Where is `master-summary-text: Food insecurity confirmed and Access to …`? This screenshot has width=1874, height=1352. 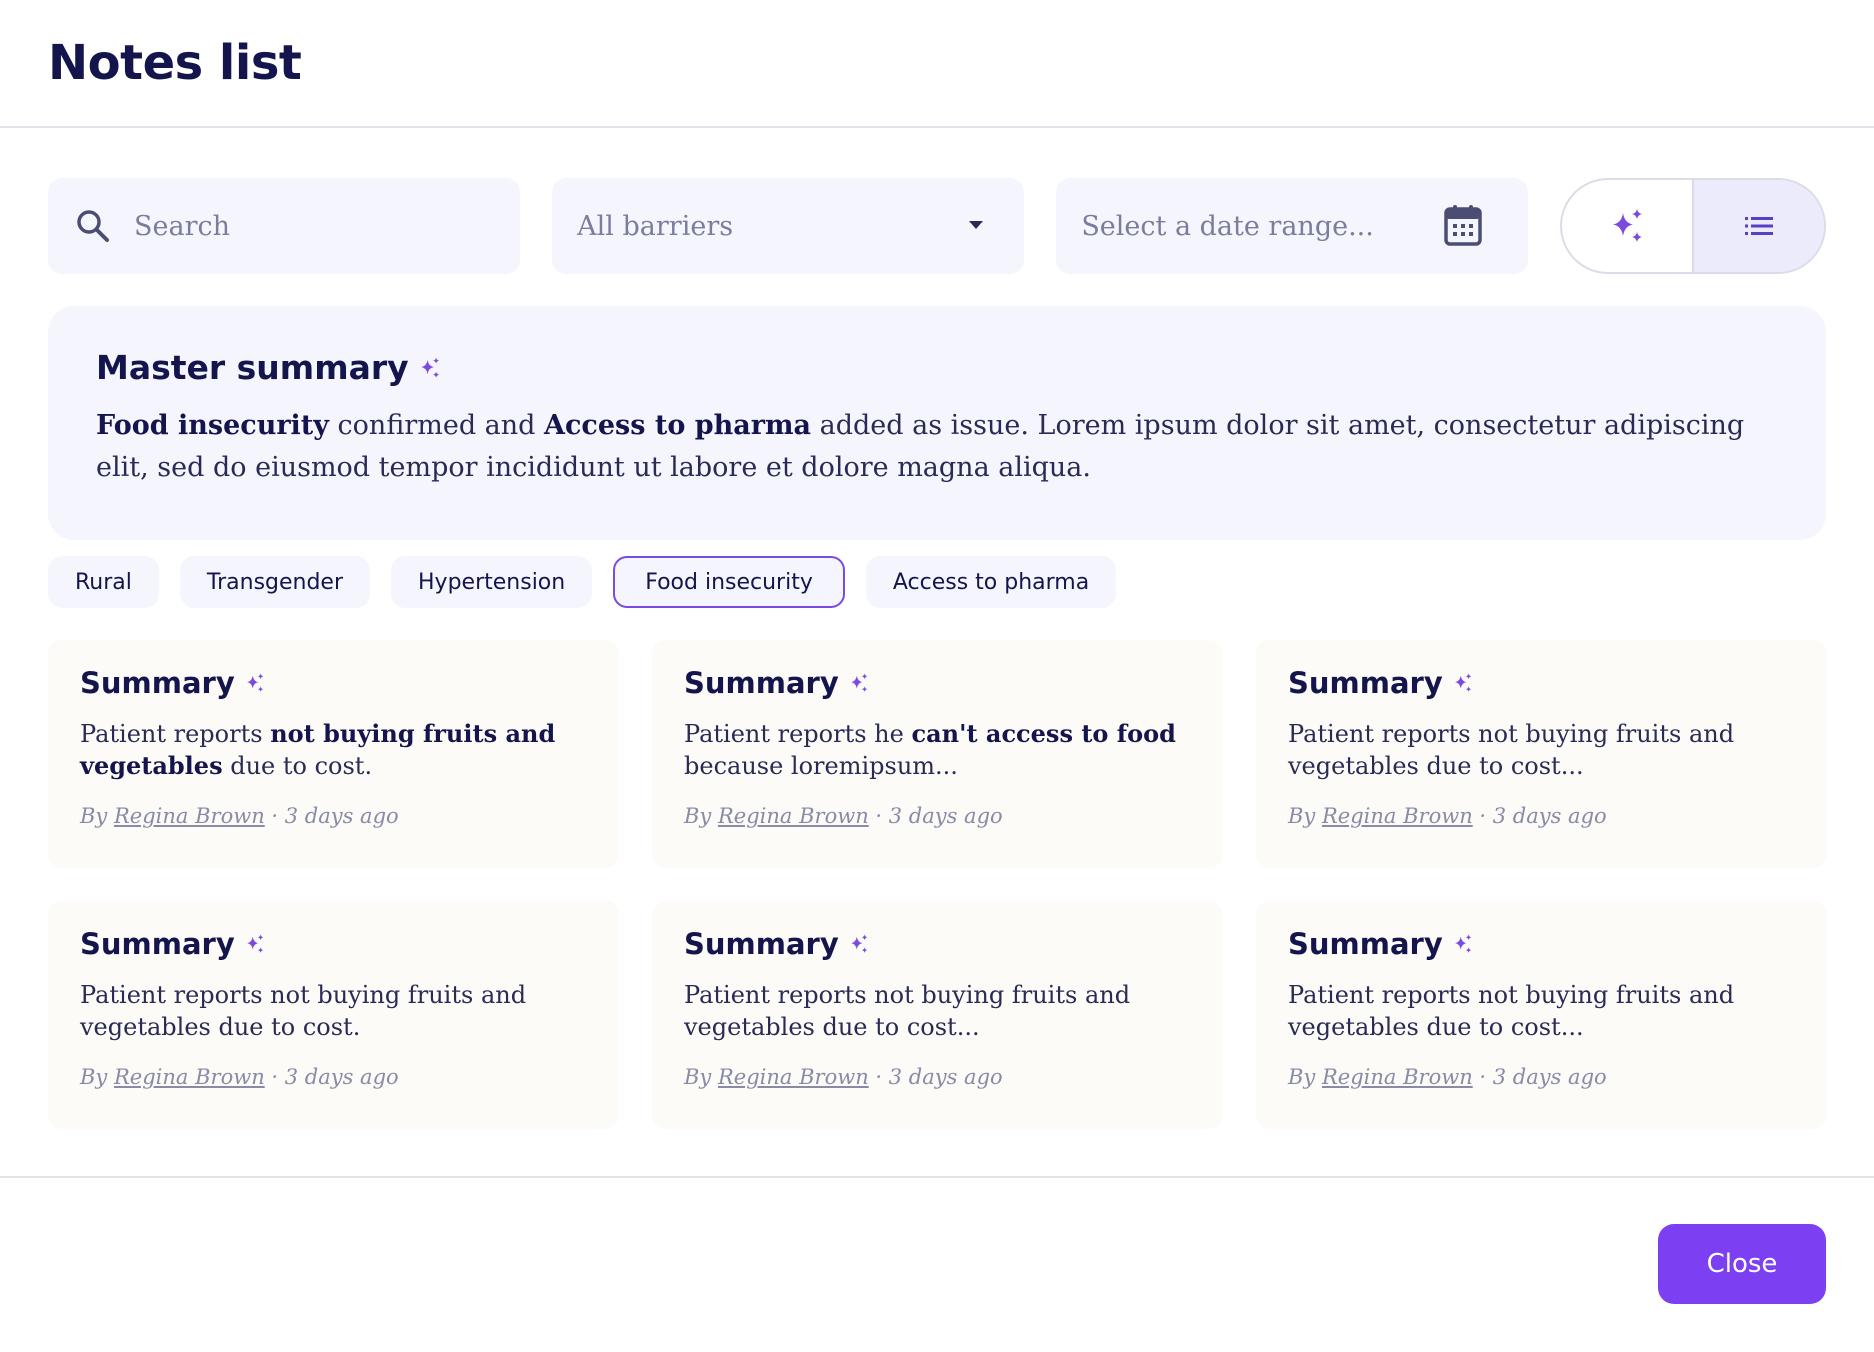
master-summary-text: Food insecurity confirmed and Access to … is located at coordinates (937, 447).